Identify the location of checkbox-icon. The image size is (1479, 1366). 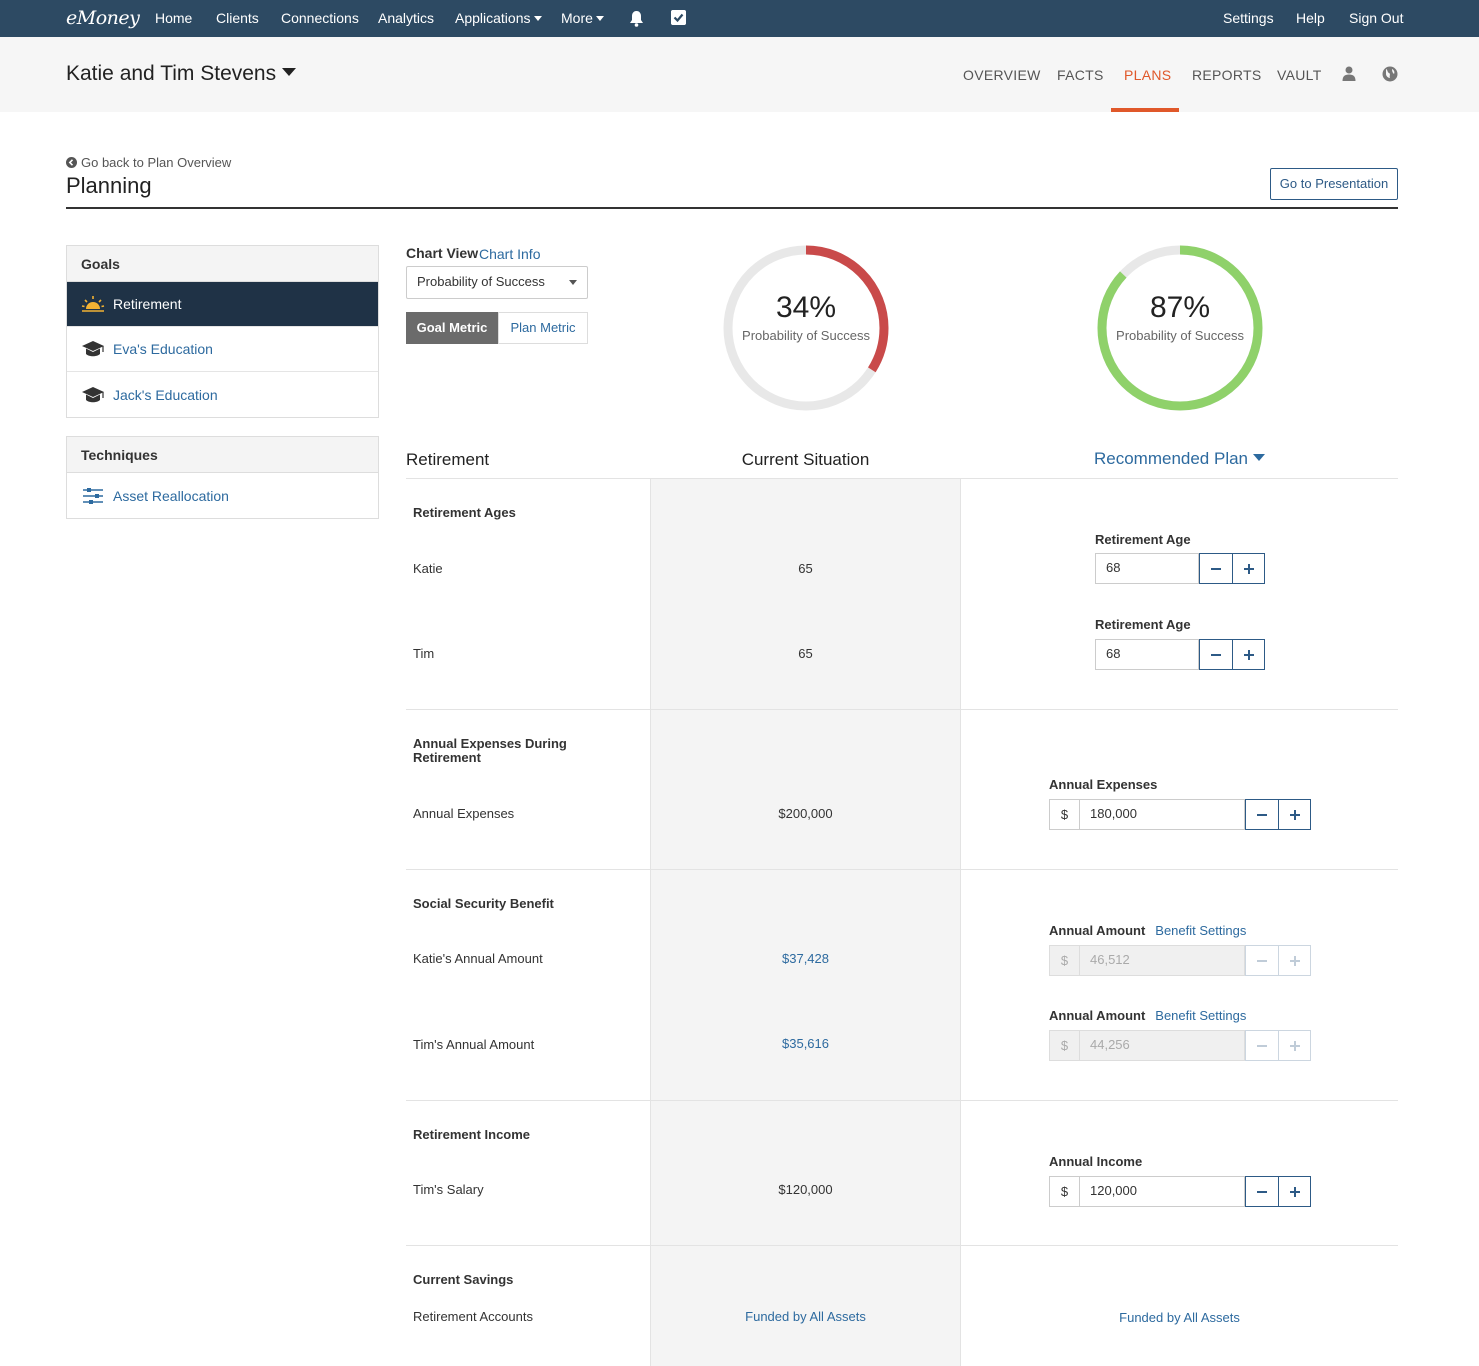
(678, 17).